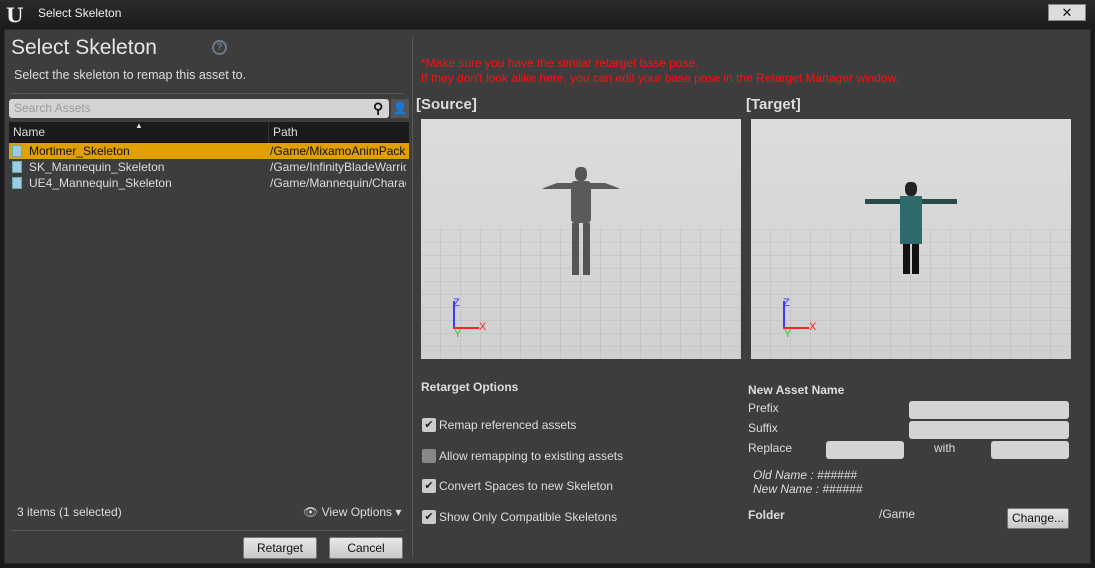 The image size is (1095, 568). What do you see at coordinates (508, 425) in the screenshot?
I see `option-label: Remap referenced assets` at bounding box center [508, 425].